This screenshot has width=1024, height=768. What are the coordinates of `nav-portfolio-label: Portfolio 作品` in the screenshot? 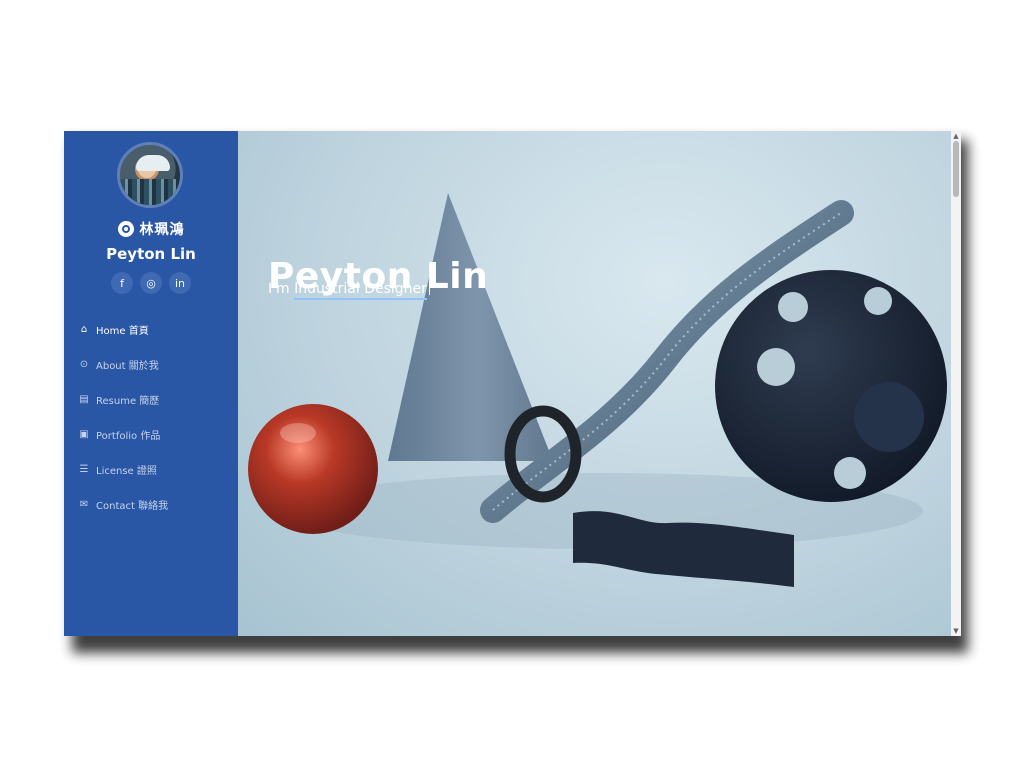 It's located at (128, 436).